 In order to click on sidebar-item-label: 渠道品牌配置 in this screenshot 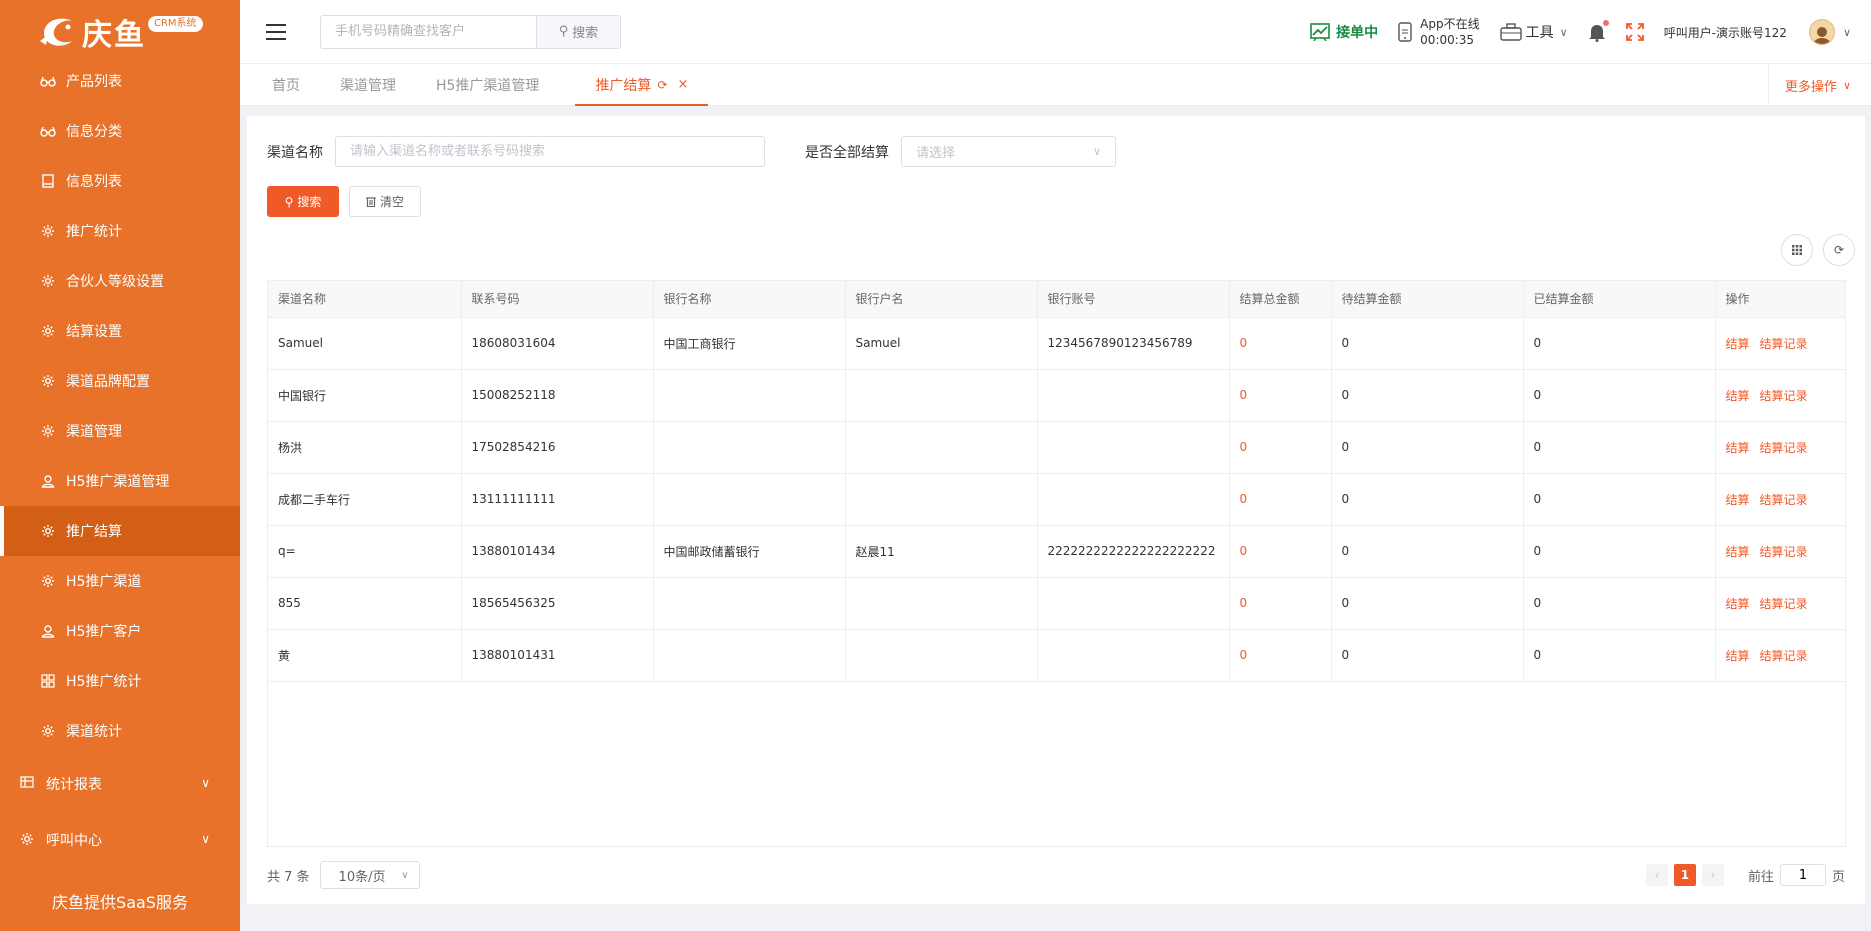, I will do `click(108, 382)`.